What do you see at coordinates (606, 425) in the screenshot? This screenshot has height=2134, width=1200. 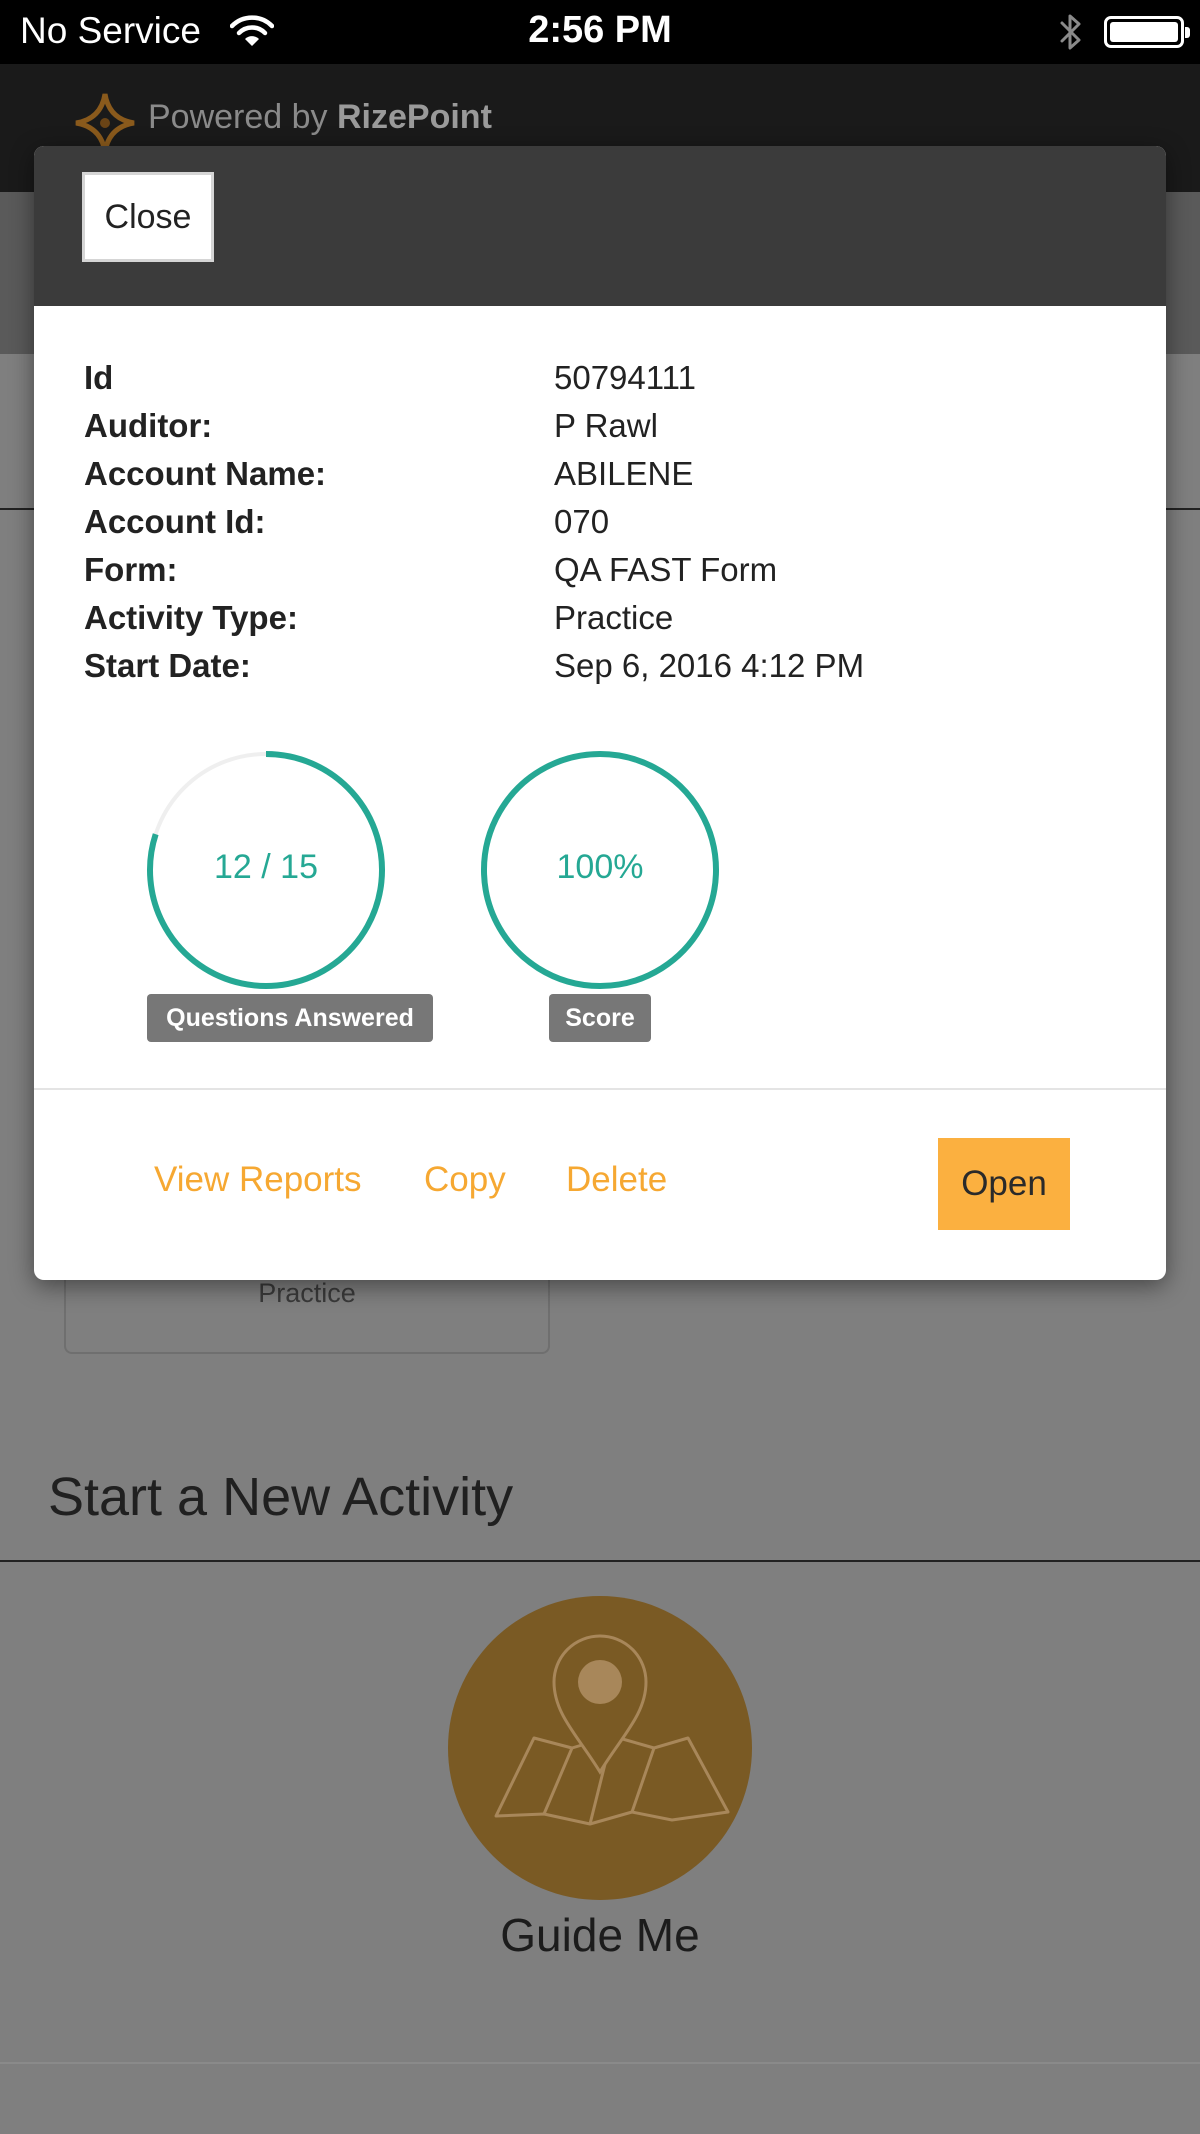 I see `detail-value: P Rawl` at bounding box center [606, 425].